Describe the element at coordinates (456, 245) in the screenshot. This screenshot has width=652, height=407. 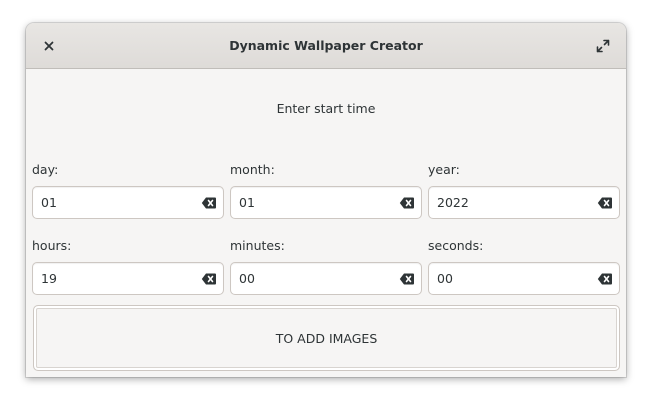
I see `seconds-label: seconds:` at that location.